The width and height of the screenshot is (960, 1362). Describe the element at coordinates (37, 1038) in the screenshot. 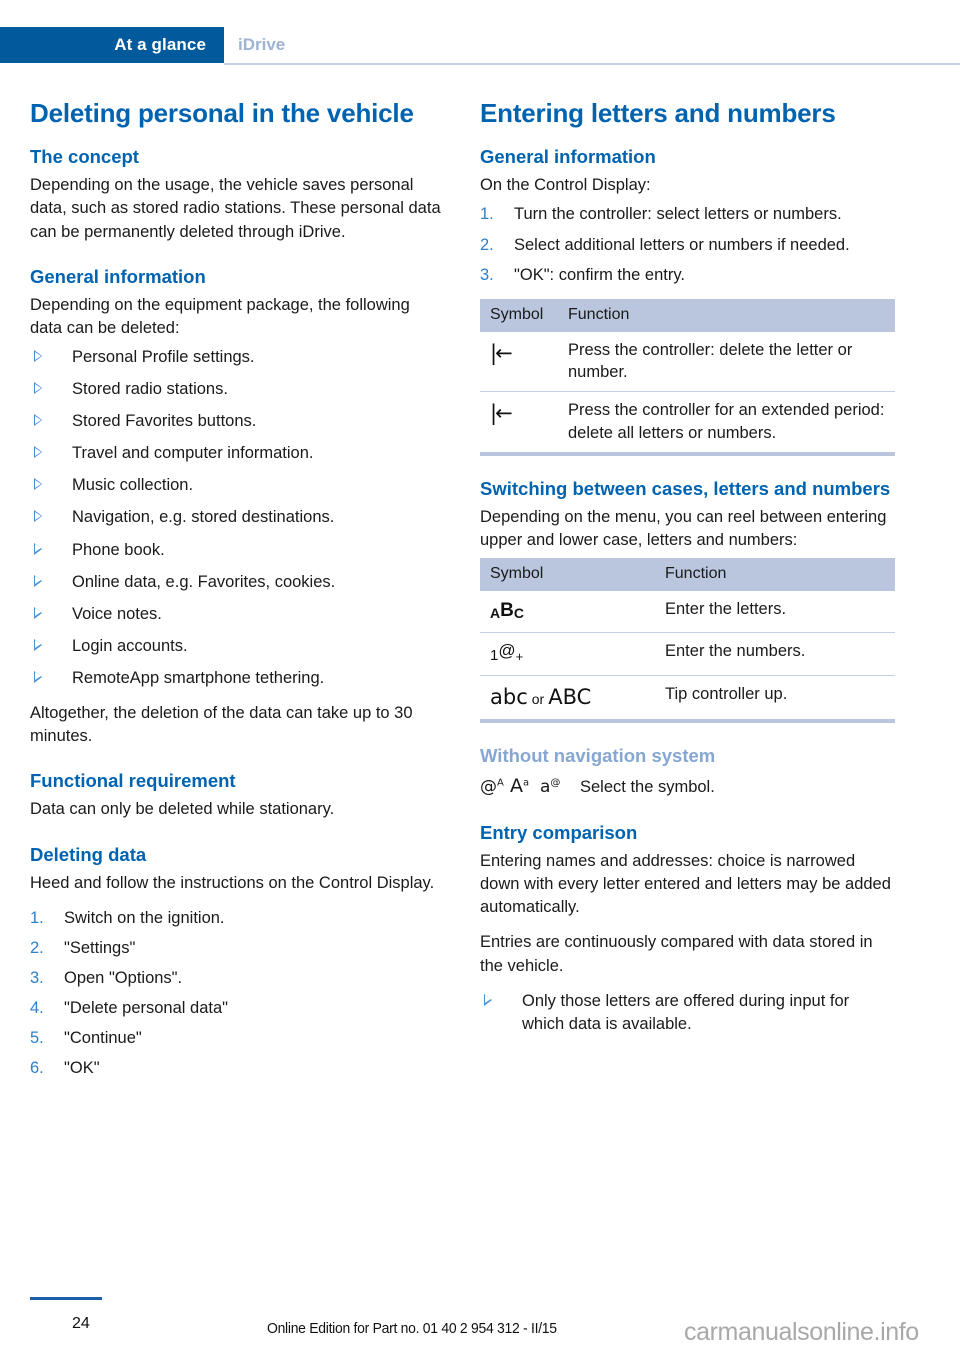

I see `step-number: 5.` at that location.